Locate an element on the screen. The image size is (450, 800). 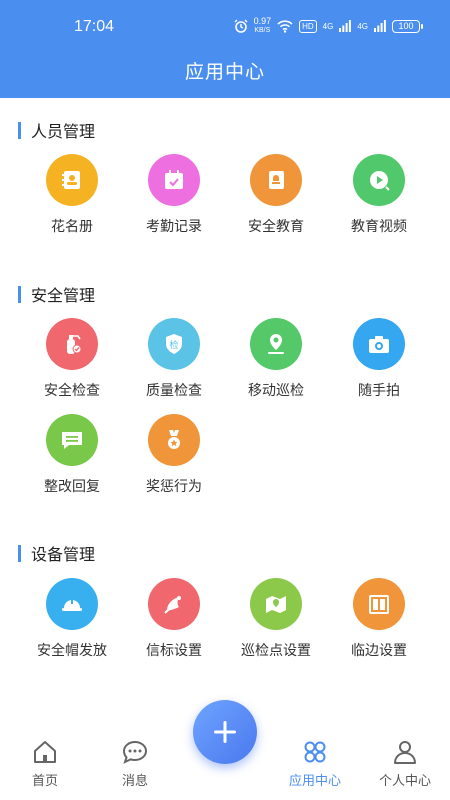
app-mobile-patrol: 移动巡检 is located at coordinates (276, 359).